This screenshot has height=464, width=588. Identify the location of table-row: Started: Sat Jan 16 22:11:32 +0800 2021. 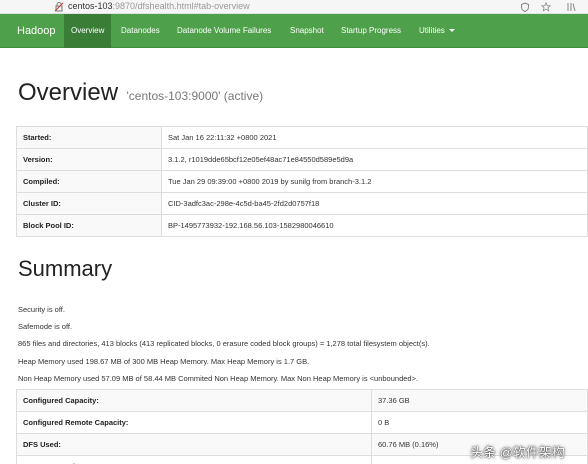
(302, 137).